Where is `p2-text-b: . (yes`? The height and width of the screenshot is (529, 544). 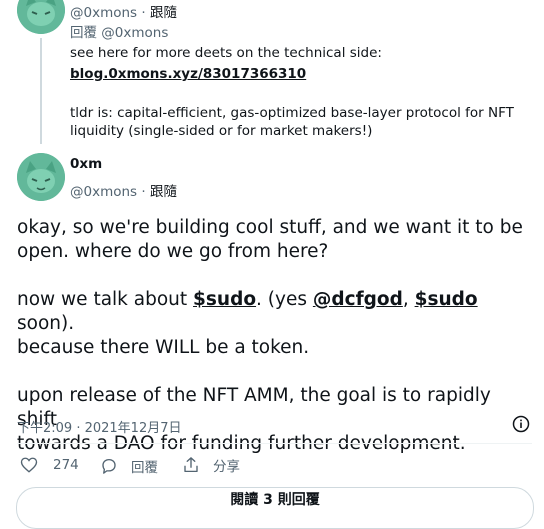
p2-text-b: . (yes is located at coordinates (284, 299).